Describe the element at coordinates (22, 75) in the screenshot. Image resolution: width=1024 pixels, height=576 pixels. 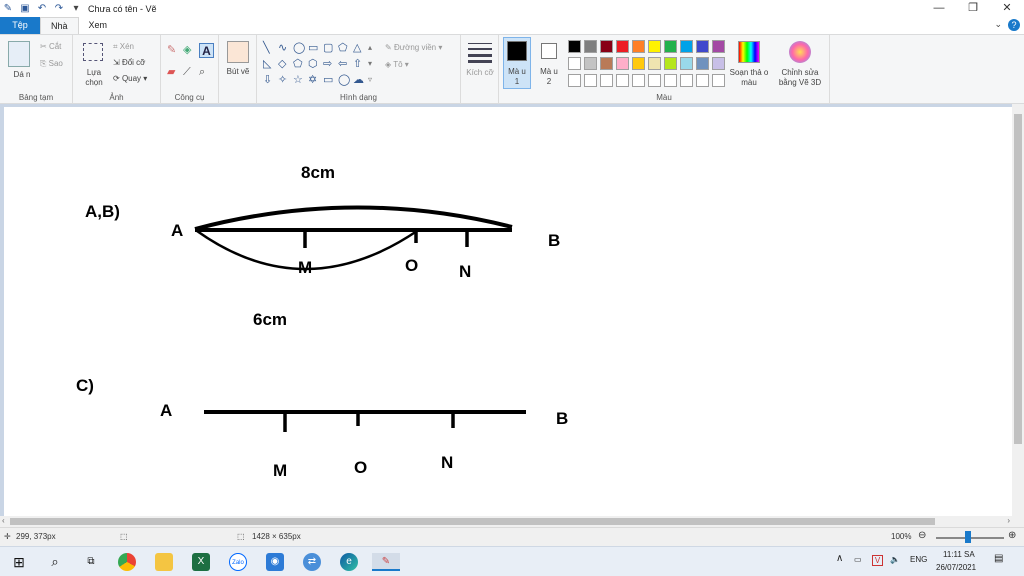
I see `paste-button: Dá n` at that location.